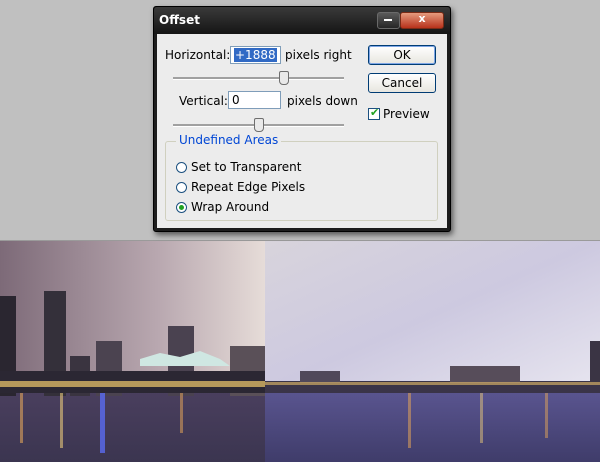  Describe the element at coordinates (284, 78) in the screenshot. I see `horizontal-slider-thumb` at that location.